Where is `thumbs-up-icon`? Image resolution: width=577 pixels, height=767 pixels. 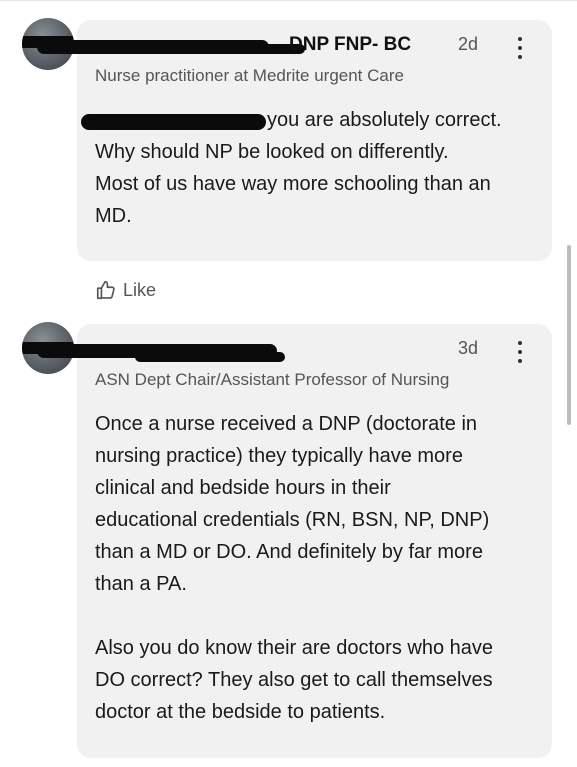 thumbs-up-icon is located at coordinates (105, 290).